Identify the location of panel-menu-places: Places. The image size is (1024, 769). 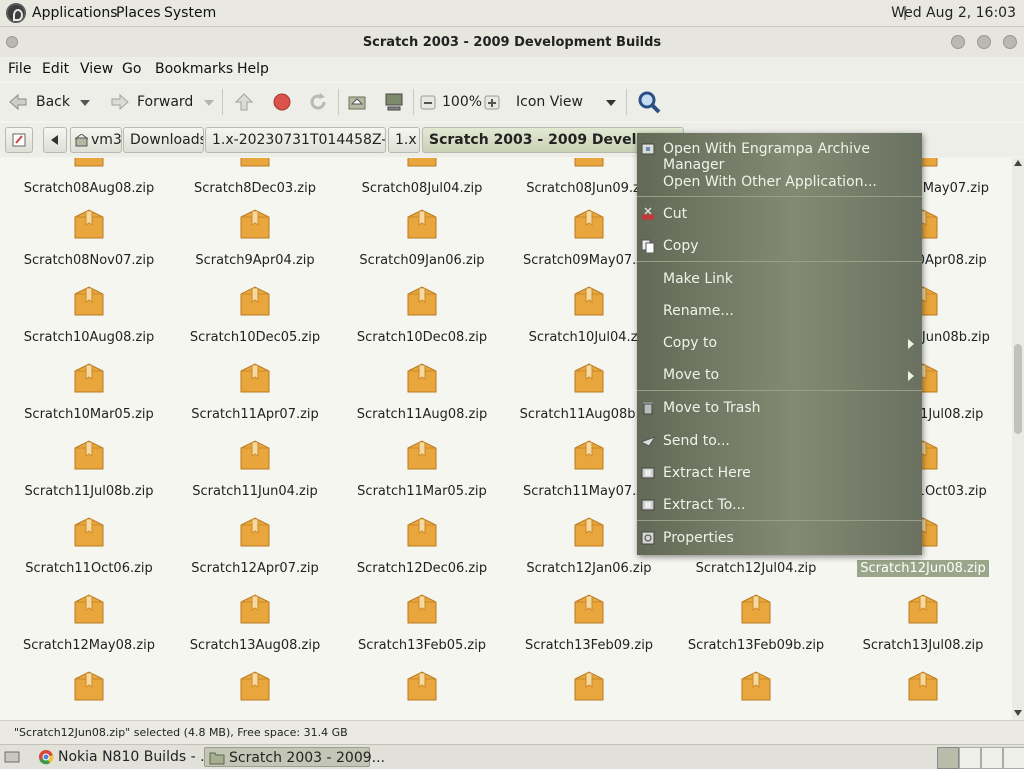
(138, 13).